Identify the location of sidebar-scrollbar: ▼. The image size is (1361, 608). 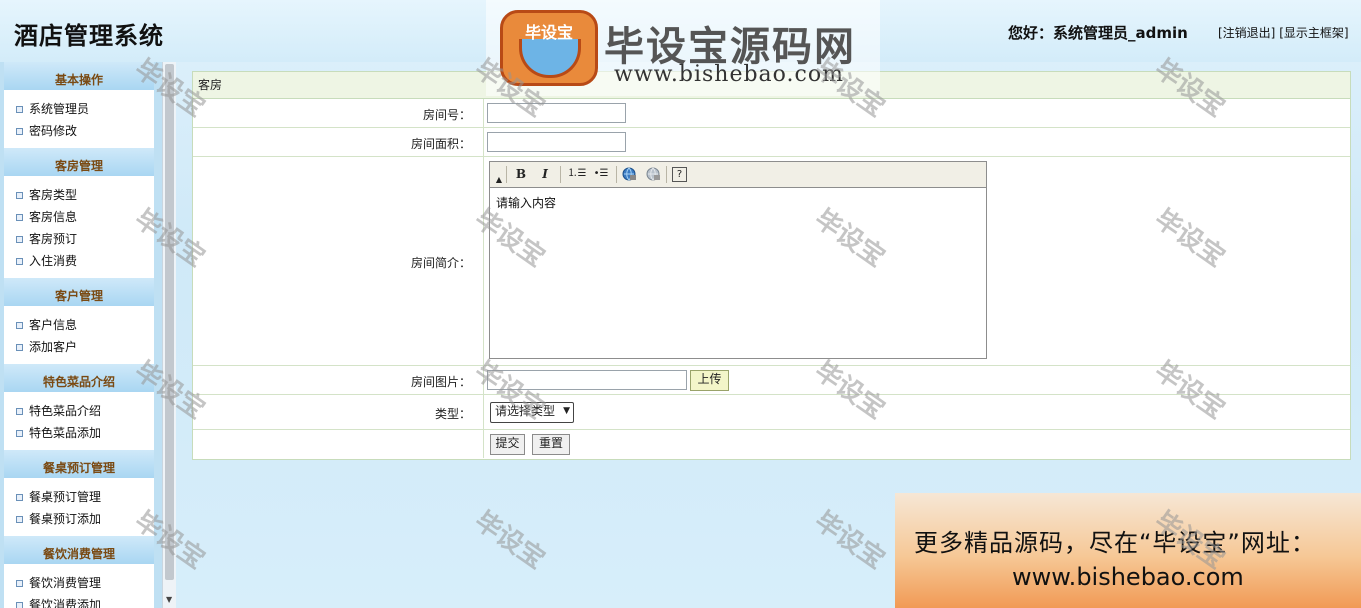
(169, 335).